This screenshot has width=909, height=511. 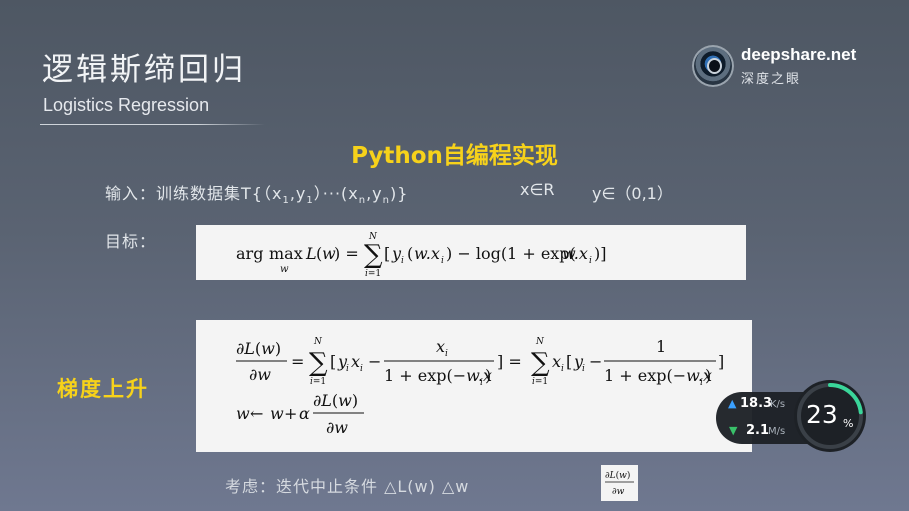 I want to click on slide-subtitle: Logistics Regression, so click(x=126, y=105).